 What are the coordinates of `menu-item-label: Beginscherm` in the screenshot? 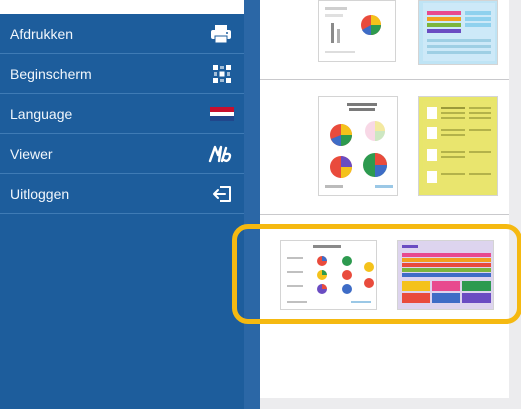 It's located at (51, 74).